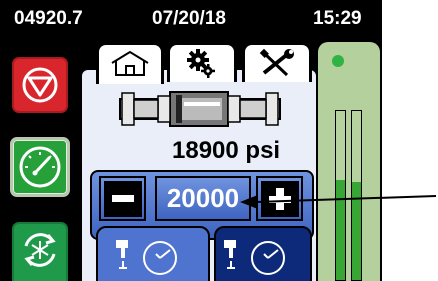 This screenshot has height=281, width=438. I want to click on minus-icon, so click(122, 198).